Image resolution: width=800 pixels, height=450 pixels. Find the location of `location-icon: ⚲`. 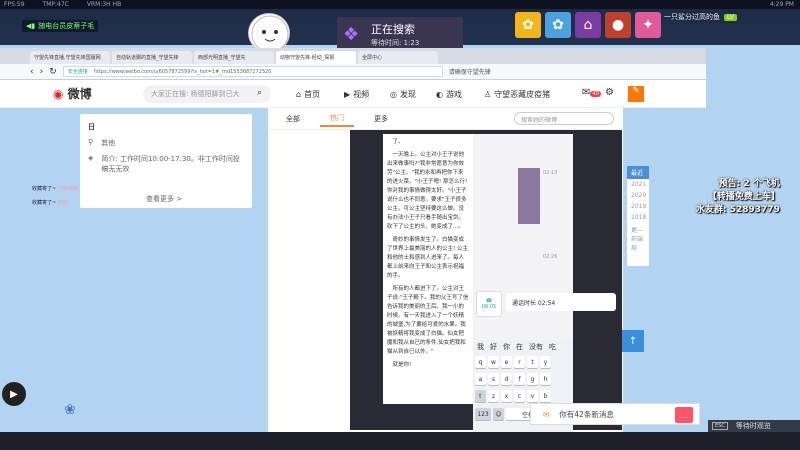

location-icon: ⚲ is located at coordinates (91, 142).